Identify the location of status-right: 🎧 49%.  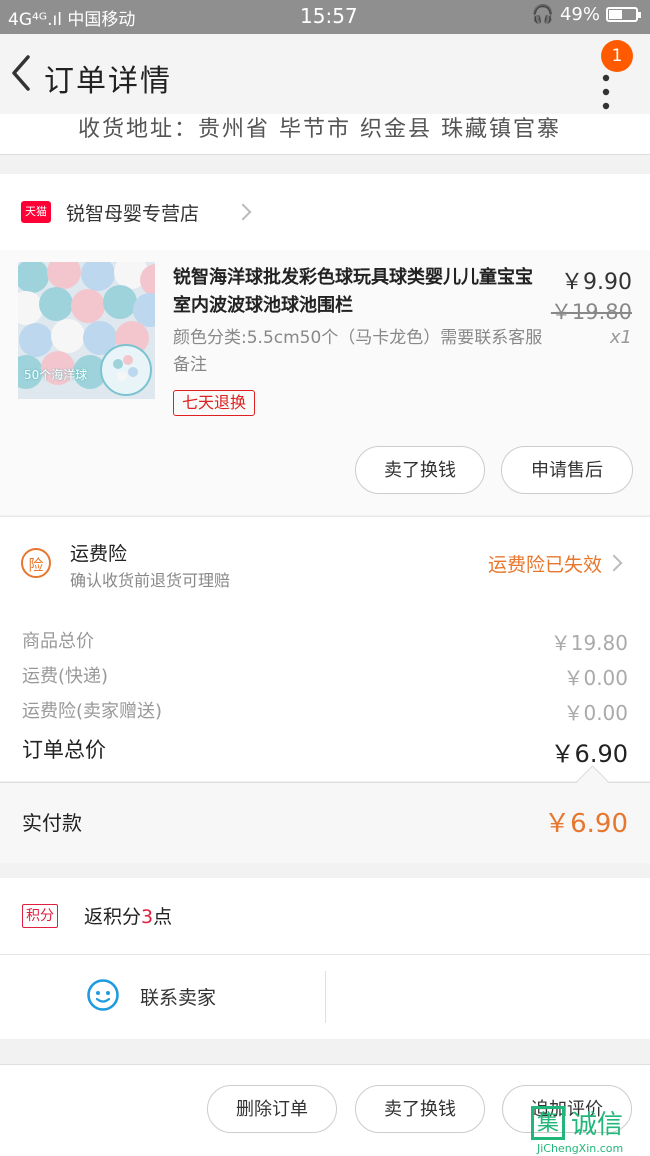
(586, 14).